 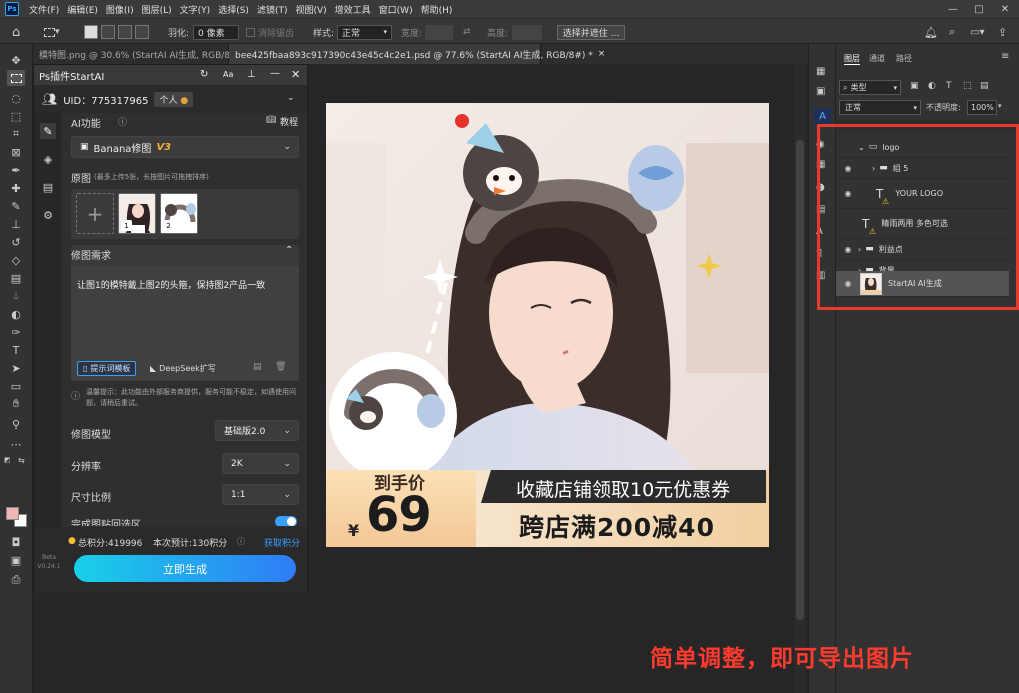 I want to click on eraser-tool-icon: ◇, so click(x=16, y=260).